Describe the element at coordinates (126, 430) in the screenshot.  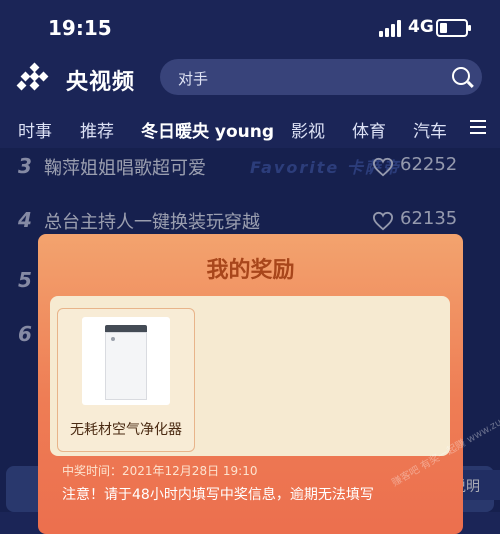
I see `prize-name: 无耗材空气净化器` at that location.